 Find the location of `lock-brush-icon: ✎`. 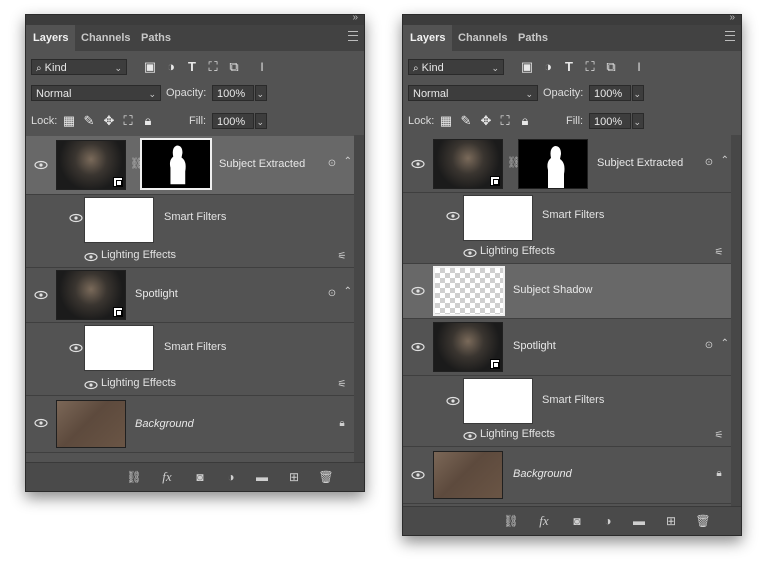

lock-brush-icon: ✎ is located at coordinates (466, 121).